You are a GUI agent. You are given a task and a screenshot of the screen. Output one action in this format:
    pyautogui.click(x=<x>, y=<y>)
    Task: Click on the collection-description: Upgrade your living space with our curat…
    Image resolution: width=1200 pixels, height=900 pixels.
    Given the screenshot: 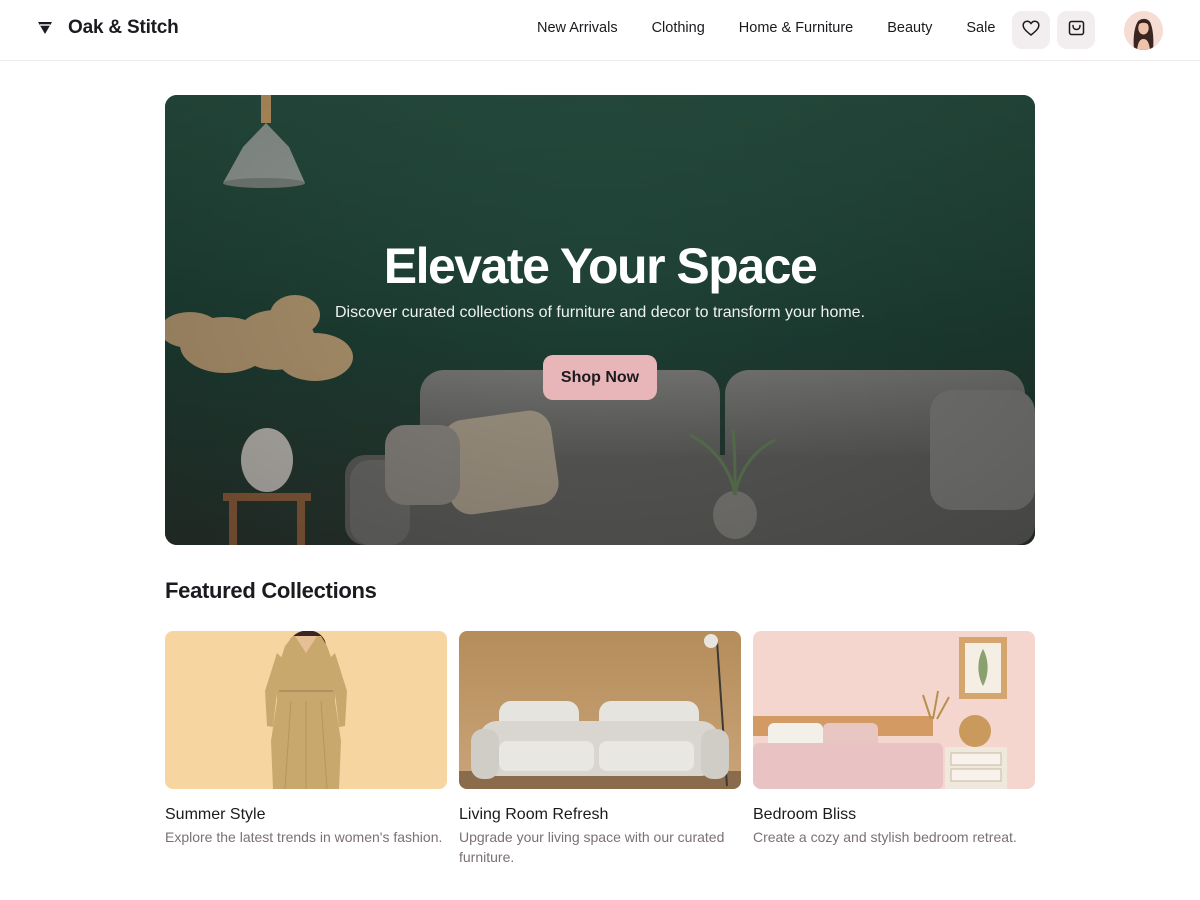 What is the action you would take?
    pyautogui.click(x=592, y=847)
    